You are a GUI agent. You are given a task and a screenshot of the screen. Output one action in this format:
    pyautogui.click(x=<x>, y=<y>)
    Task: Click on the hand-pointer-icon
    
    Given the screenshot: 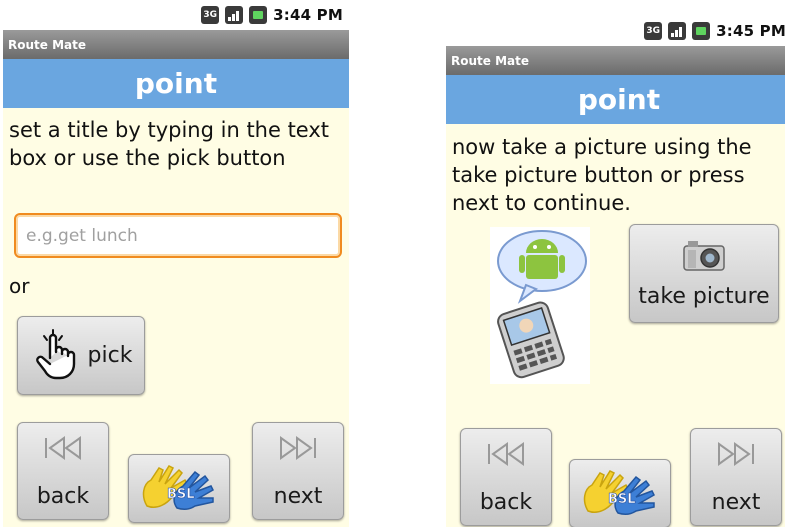 What is the action you would take?
    pyautogui.click(x=56, y=356)
    